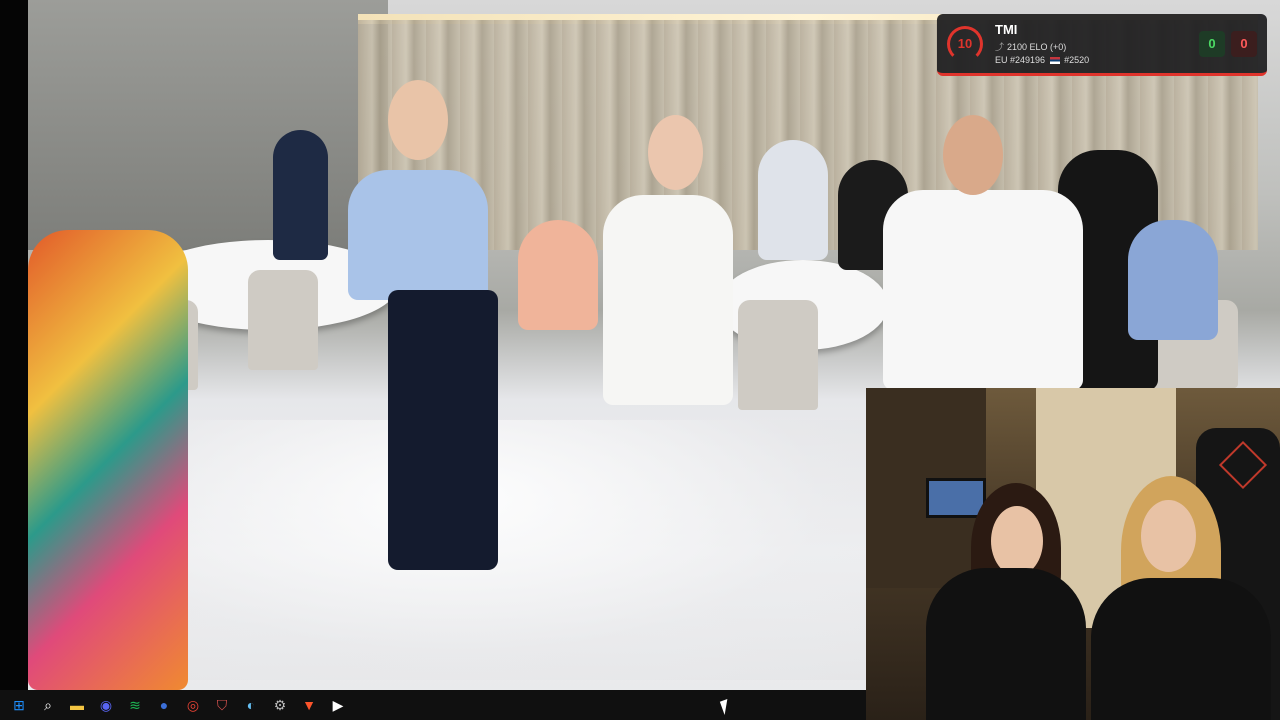 This screenshot has height=720, width=1280. What do you see at coordinates (251, 705) in the screenshot?
I see `steam-icon: ◐` at bounding box center [251, 705].